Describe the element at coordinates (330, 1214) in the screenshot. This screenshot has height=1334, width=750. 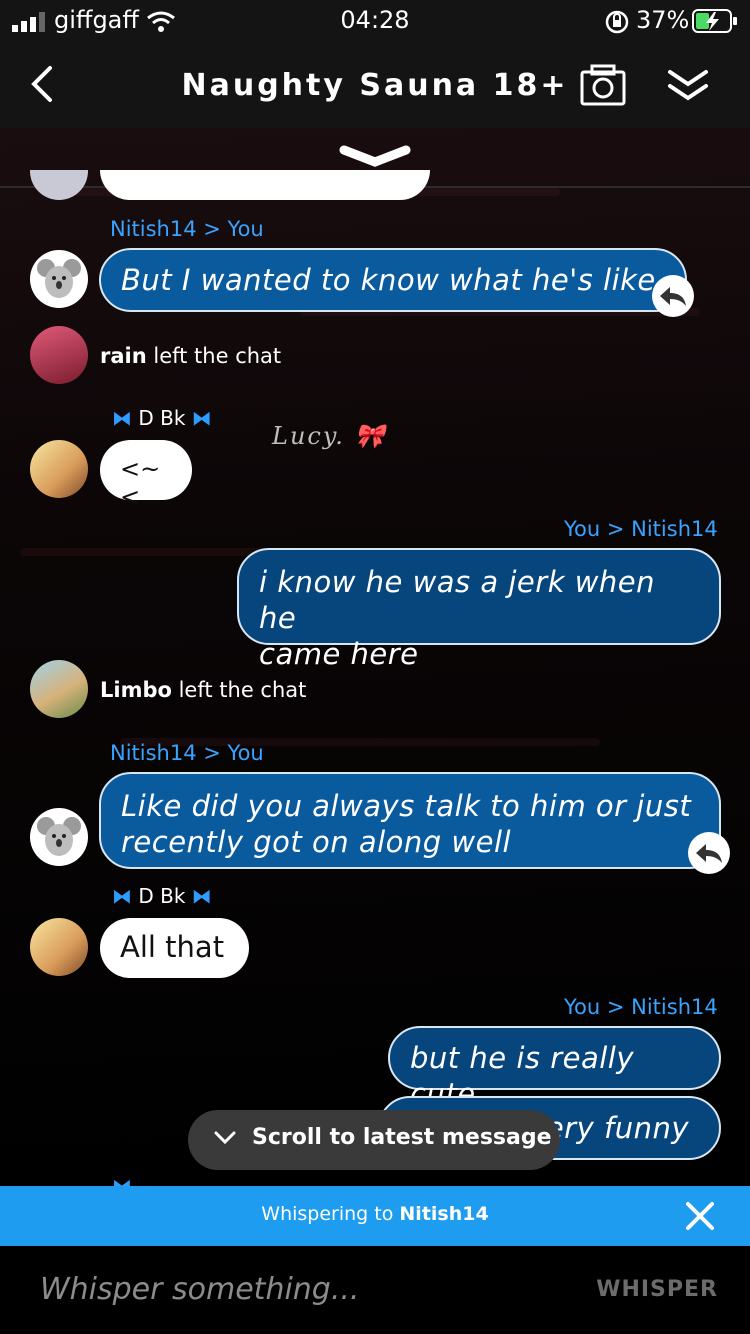
I see `whisper-prefix: Whispering to` at that location.